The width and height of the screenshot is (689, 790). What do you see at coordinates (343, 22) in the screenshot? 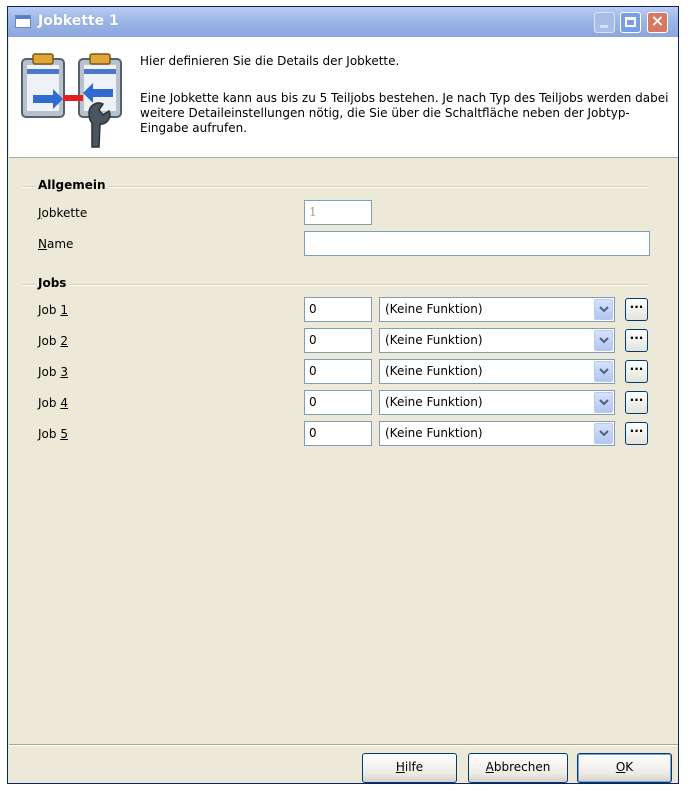
I see `title-bar: Jobkette 1 ×` at bounding box center [343, 22].